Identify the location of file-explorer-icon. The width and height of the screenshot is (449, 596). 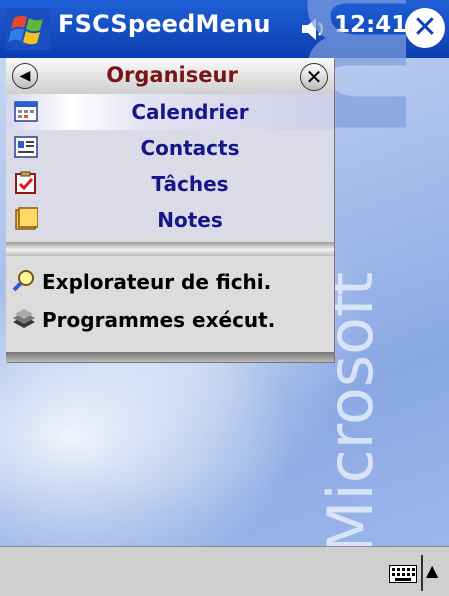
(23, 281).